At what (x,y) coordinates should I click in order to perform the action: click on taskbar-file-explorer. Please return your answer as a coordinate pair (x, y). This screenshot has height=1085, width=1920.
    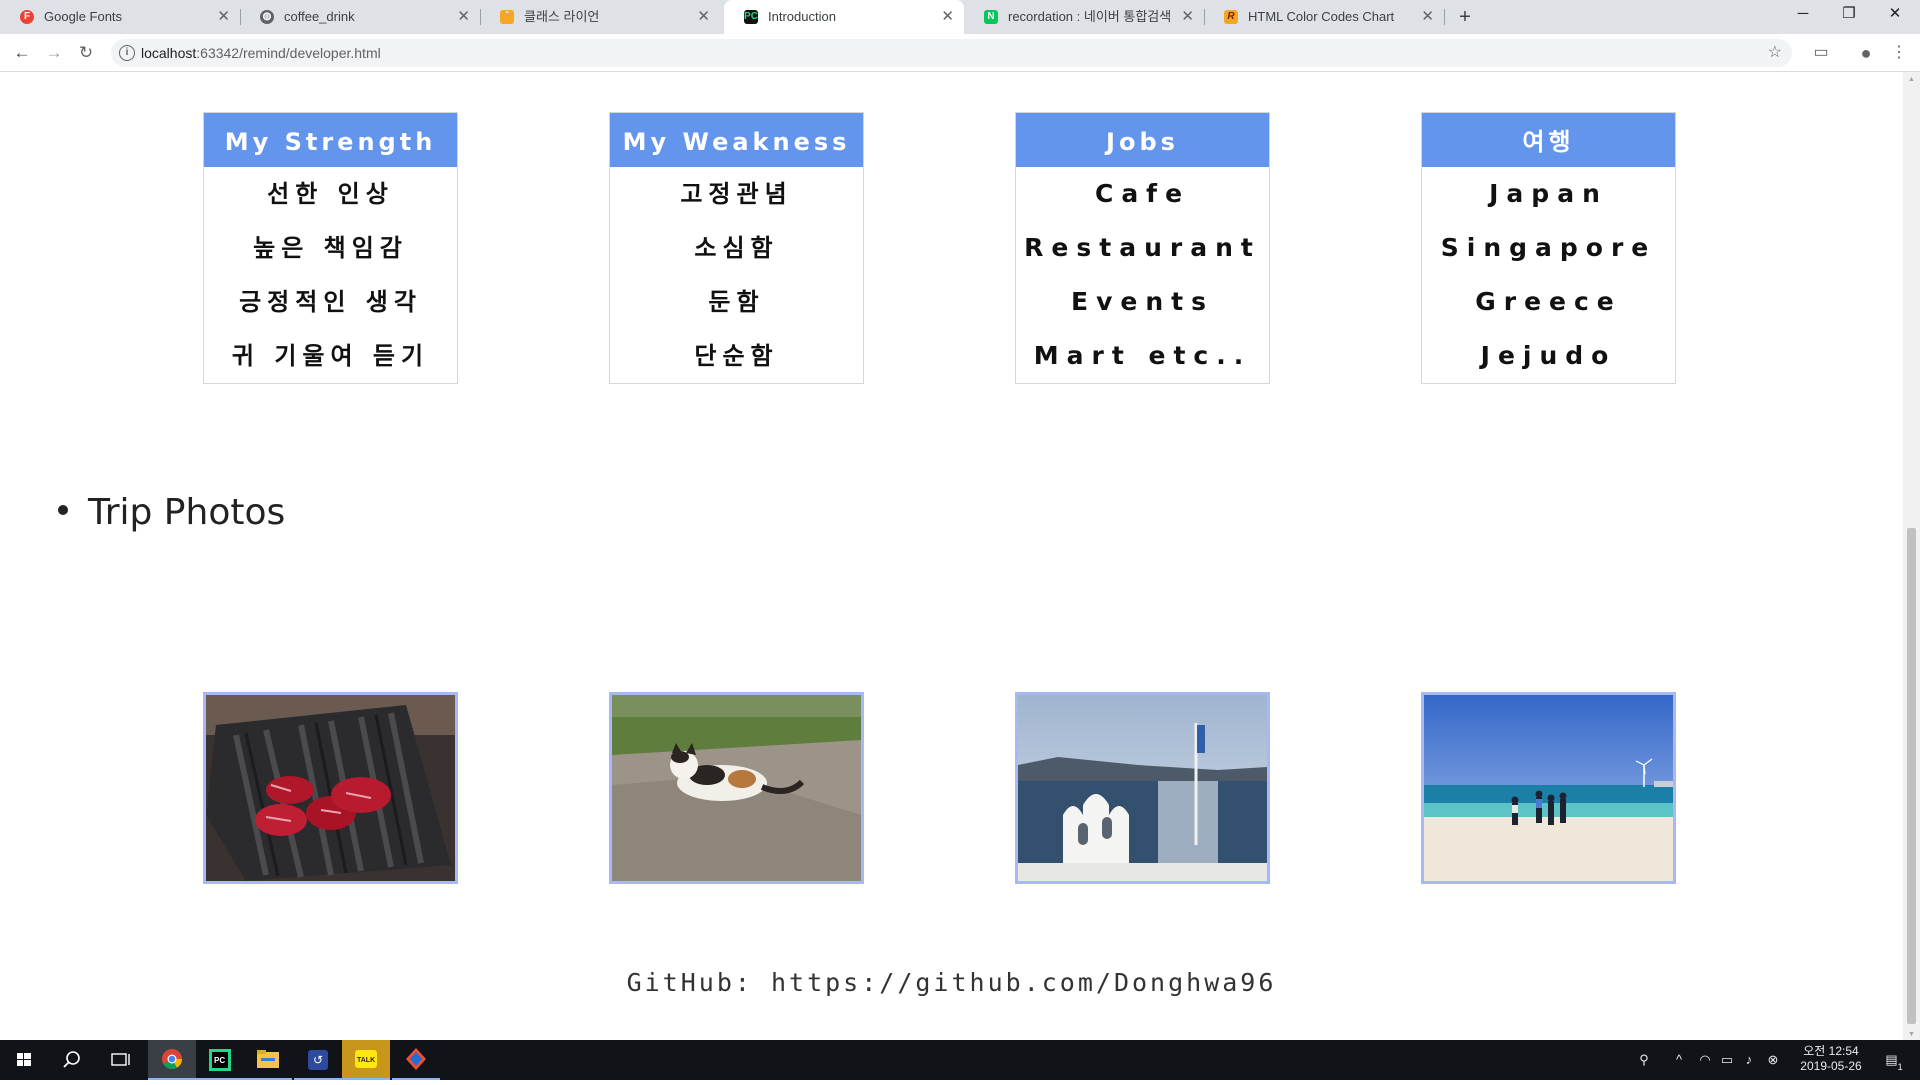
    Looking at the image, I should click on (268, 1060).